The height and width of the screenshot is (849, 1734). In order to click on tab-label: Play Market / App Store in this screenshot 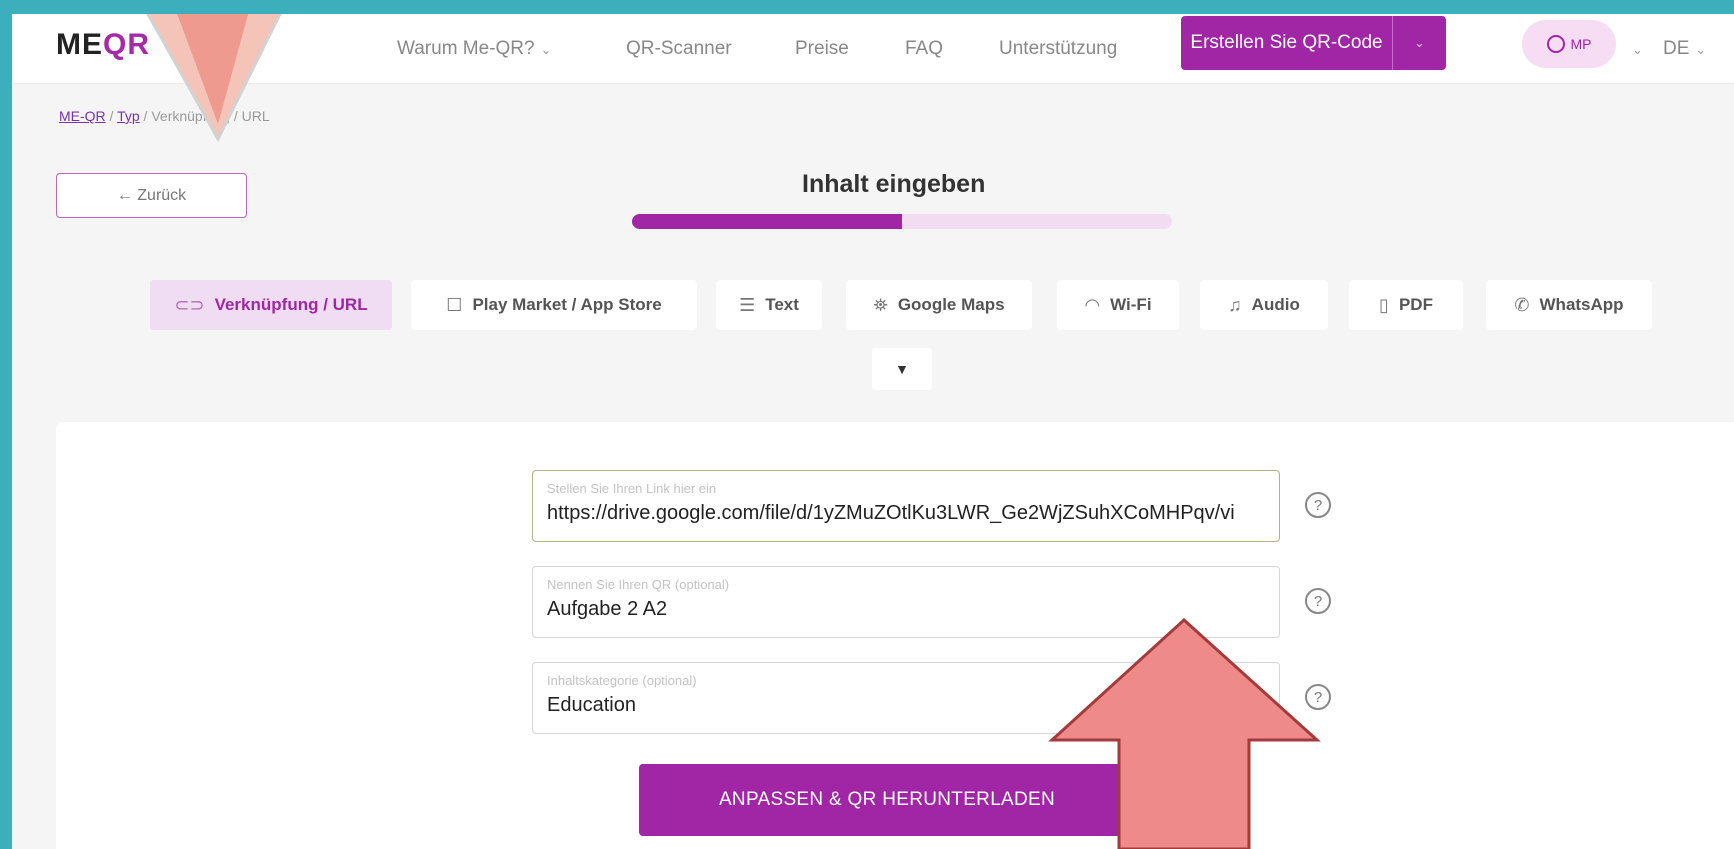, I will do `click(567, 304)`.